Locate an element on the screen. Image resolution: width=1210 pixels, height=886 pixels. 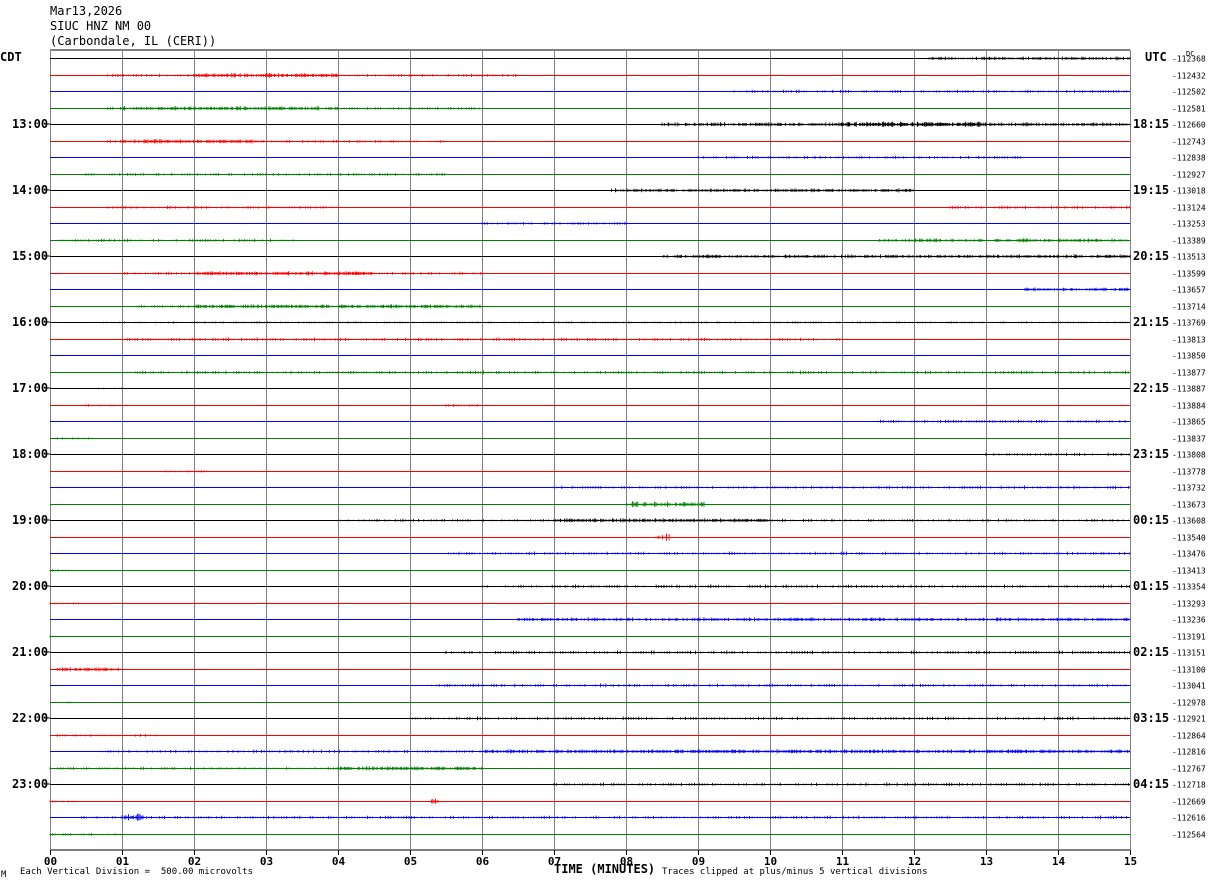
dc-offset-label: -113599 is located at coordinates (1189, 274).